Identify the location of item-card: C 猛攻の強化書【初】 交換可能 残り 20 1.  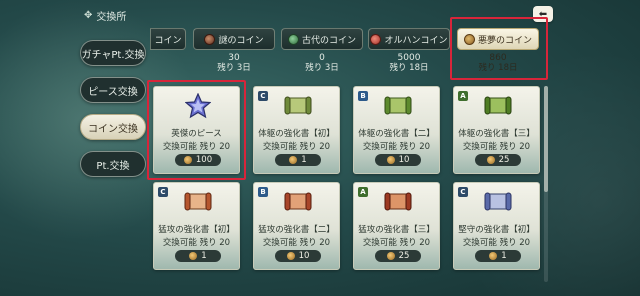
(196, 226).